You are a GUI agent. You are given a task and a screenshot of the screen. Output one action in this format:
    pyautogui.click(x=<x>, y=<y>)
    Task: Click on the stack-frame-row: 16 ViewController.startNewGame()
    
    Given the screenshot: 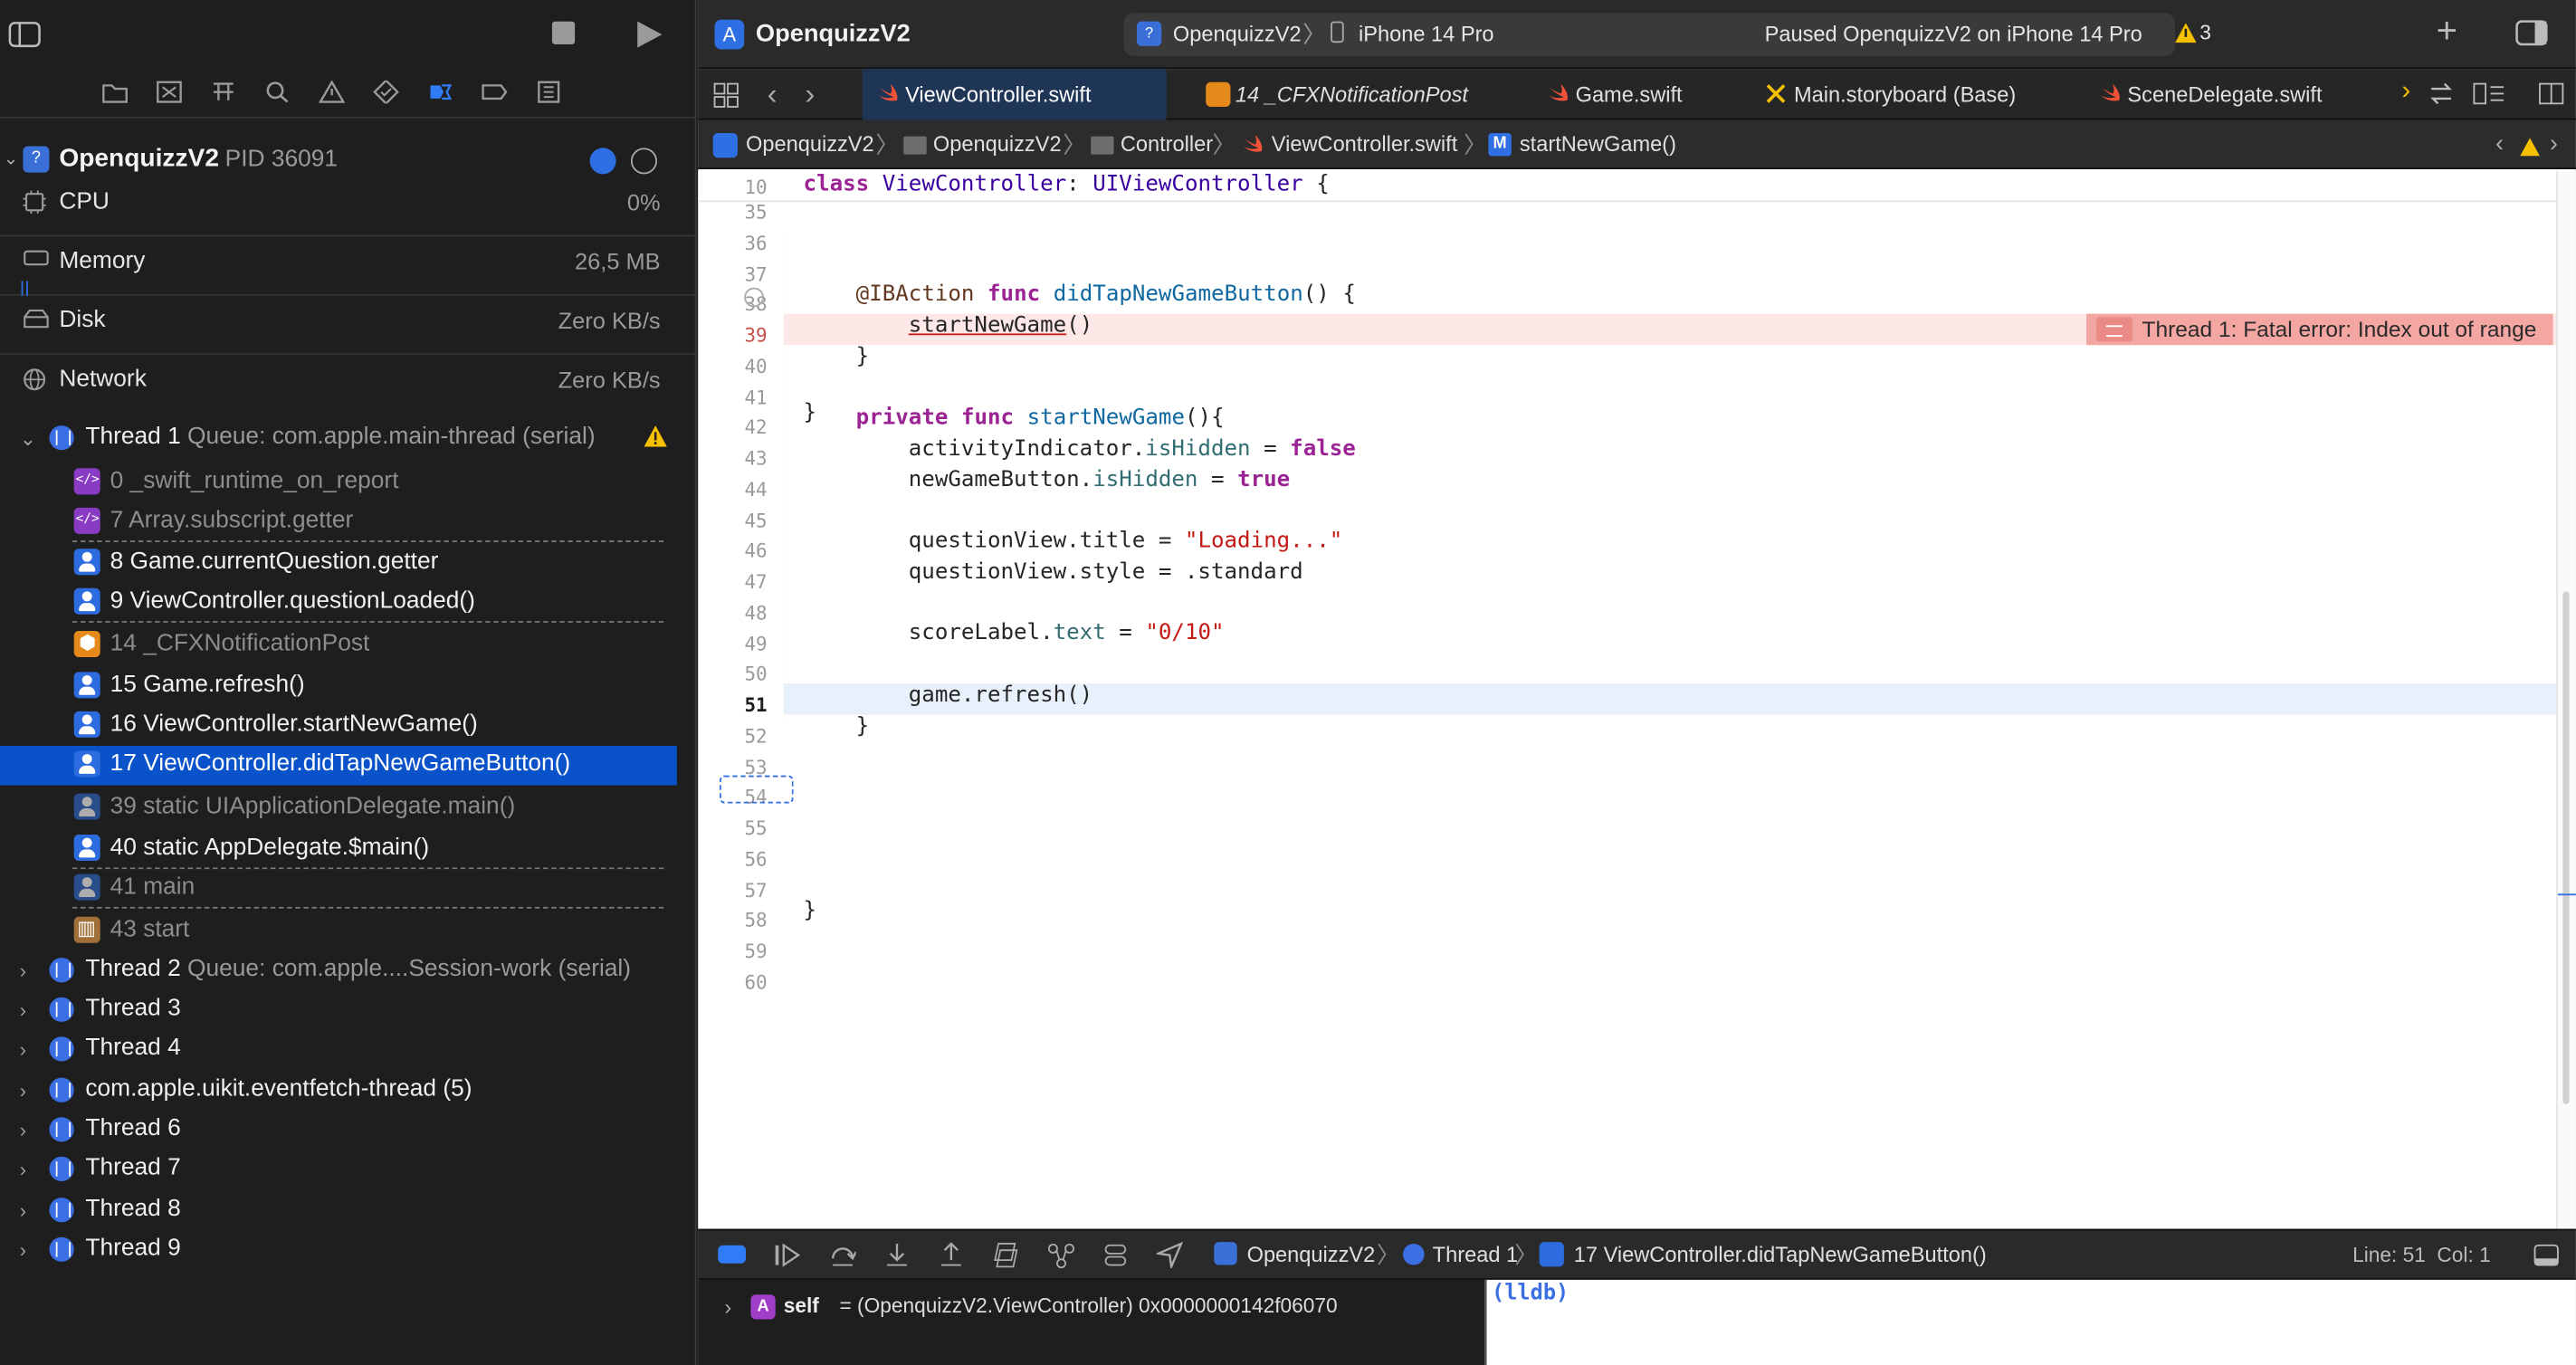 What is the action you would take?
    pyautogui.click(x=348, y=726)
    